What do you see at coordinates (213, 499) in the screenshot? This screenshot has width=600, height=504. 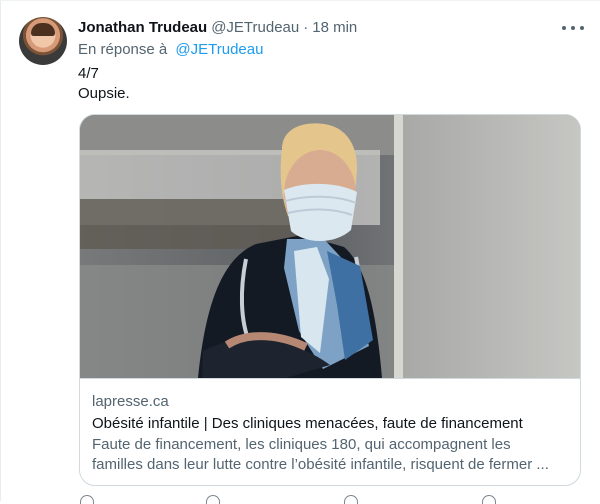 I see `retweet-icon` at bounding box center [213, 499].